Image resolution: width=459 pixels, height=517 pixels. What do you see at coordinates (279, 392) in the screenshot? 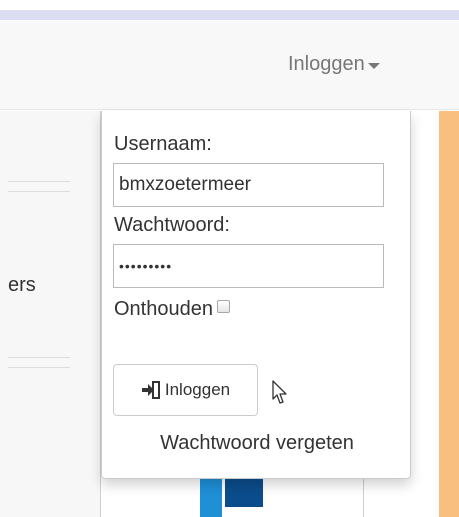
I see `mouse-pointer-icon` at bounding box center [279, 392].